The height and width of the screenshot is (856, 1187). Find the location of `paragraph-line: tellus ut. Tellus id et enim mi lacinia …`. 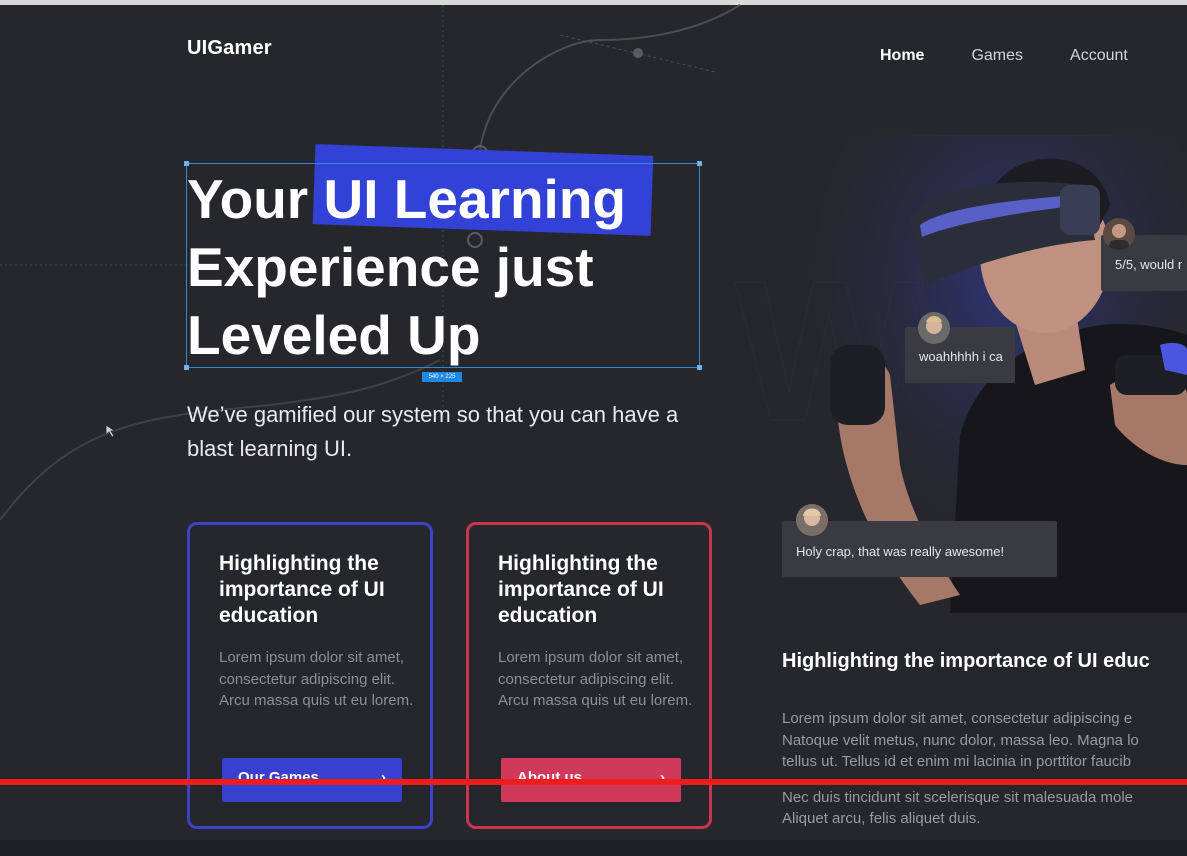

paragraph-line: tellus ut. Tellus id et enim mi lacinia … is located at coordinates (957, 761).